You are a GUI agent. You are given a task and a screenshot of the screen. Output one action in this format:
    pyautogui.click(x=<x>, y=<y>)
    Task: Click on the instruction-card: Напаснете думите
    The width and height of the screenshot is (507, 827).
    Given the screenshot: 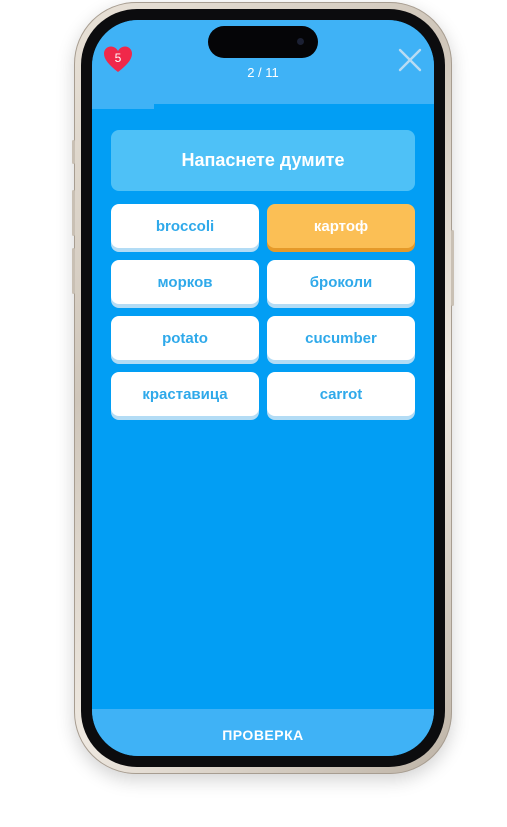 What is the action you would take?
    pyautogui.click(x=263, y=160)
    